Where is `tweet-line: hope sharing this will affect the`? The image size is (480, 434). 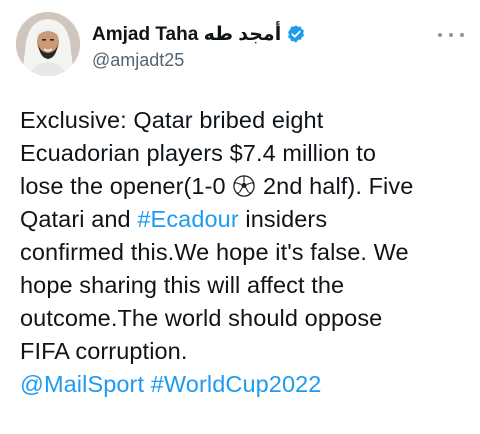
tweet-line: hope sharing this will affect the is located at coordinates (182, 285).